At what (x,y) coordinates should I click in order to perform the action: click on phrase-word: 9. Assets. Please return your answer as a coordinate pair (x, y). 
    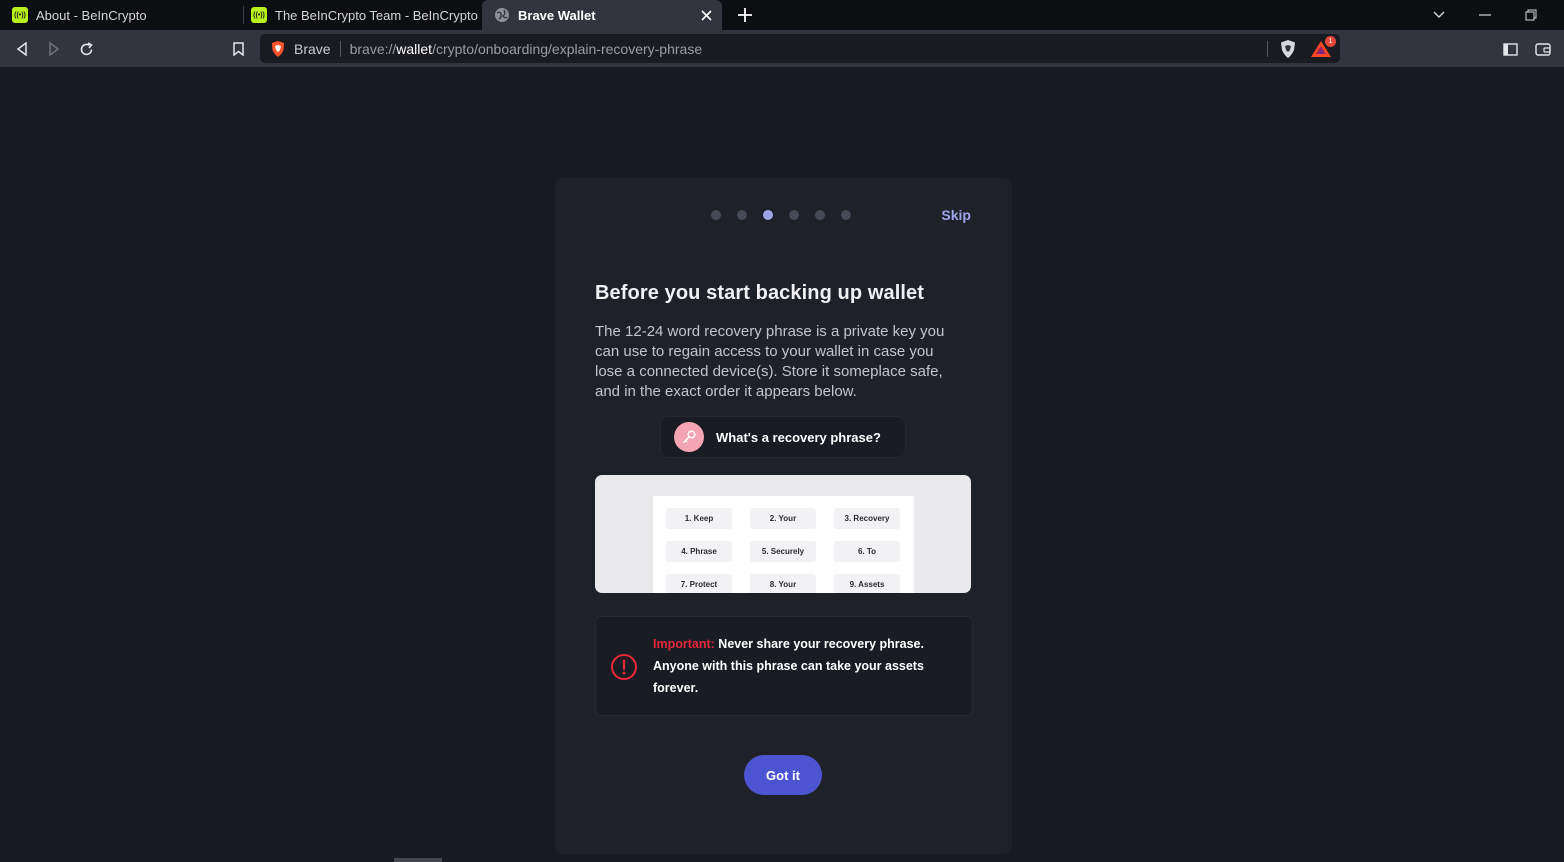
    Looking at the image, I should click on (867, 583).